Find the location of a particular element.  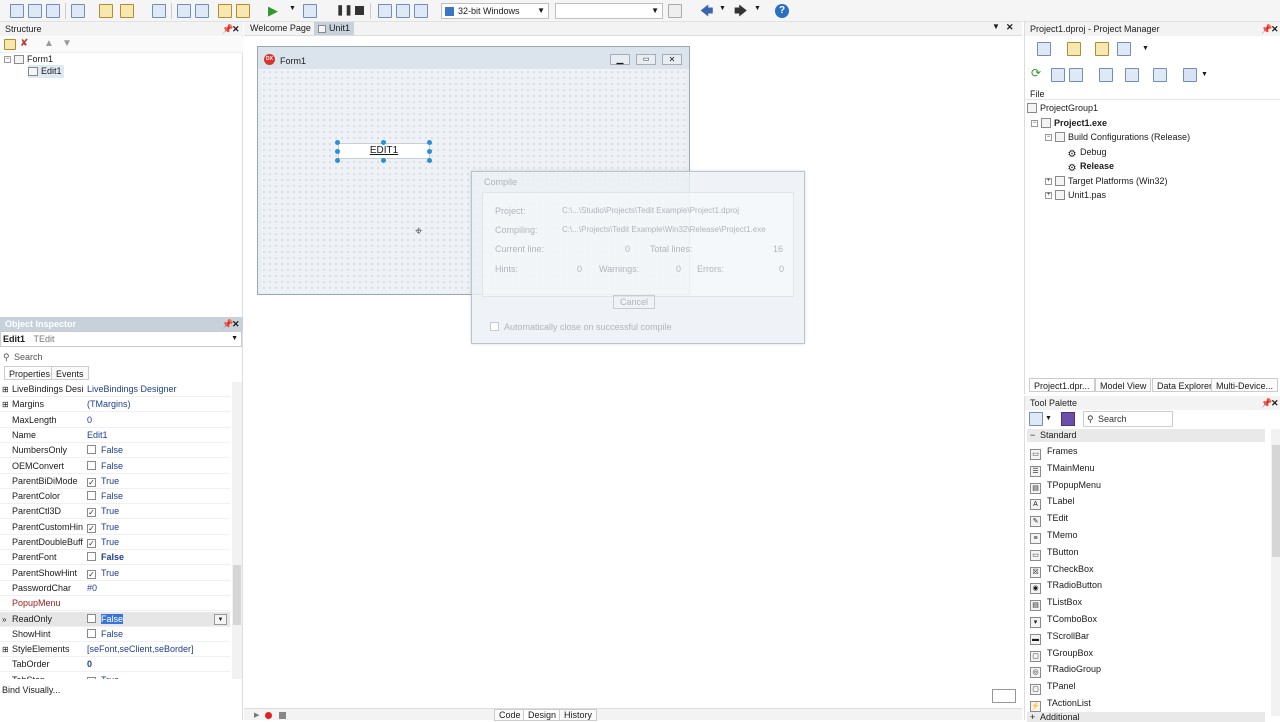

palette-item: ▾ TComboBox is located at coordinates (1063, 619).